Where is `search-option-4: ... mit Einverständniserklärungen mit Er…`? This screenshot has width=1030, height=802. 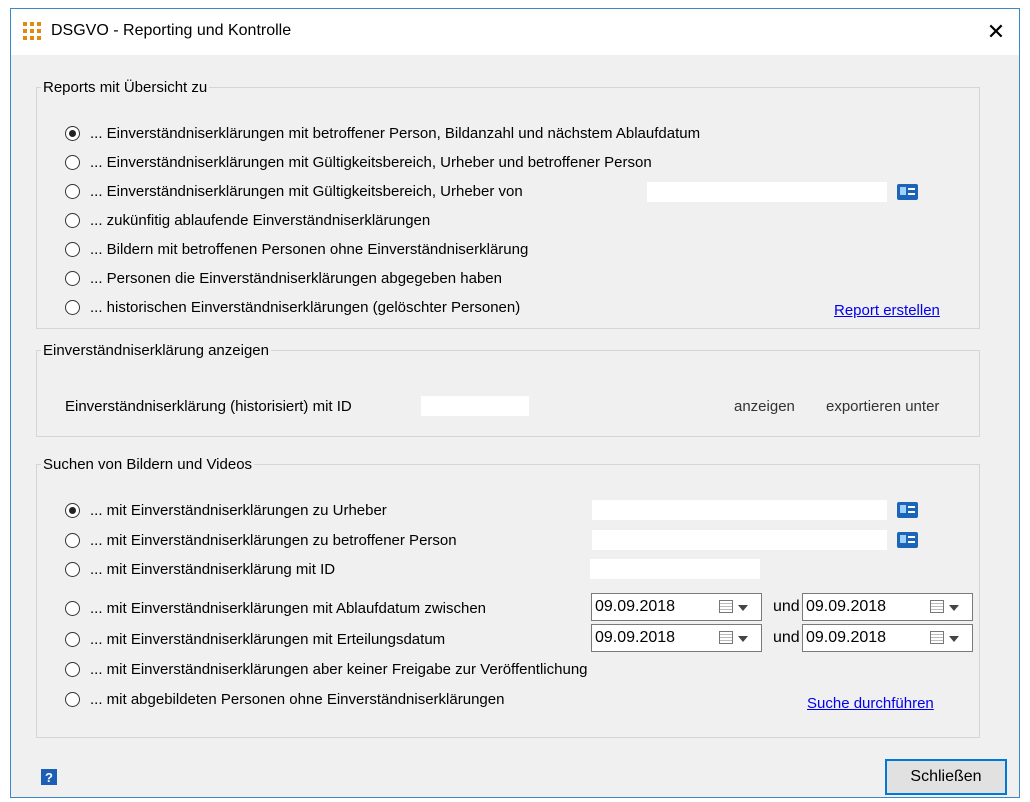
search-option-4: ... mit Einverständniserklärungen mit Er… is located at coordinates (255, 639).